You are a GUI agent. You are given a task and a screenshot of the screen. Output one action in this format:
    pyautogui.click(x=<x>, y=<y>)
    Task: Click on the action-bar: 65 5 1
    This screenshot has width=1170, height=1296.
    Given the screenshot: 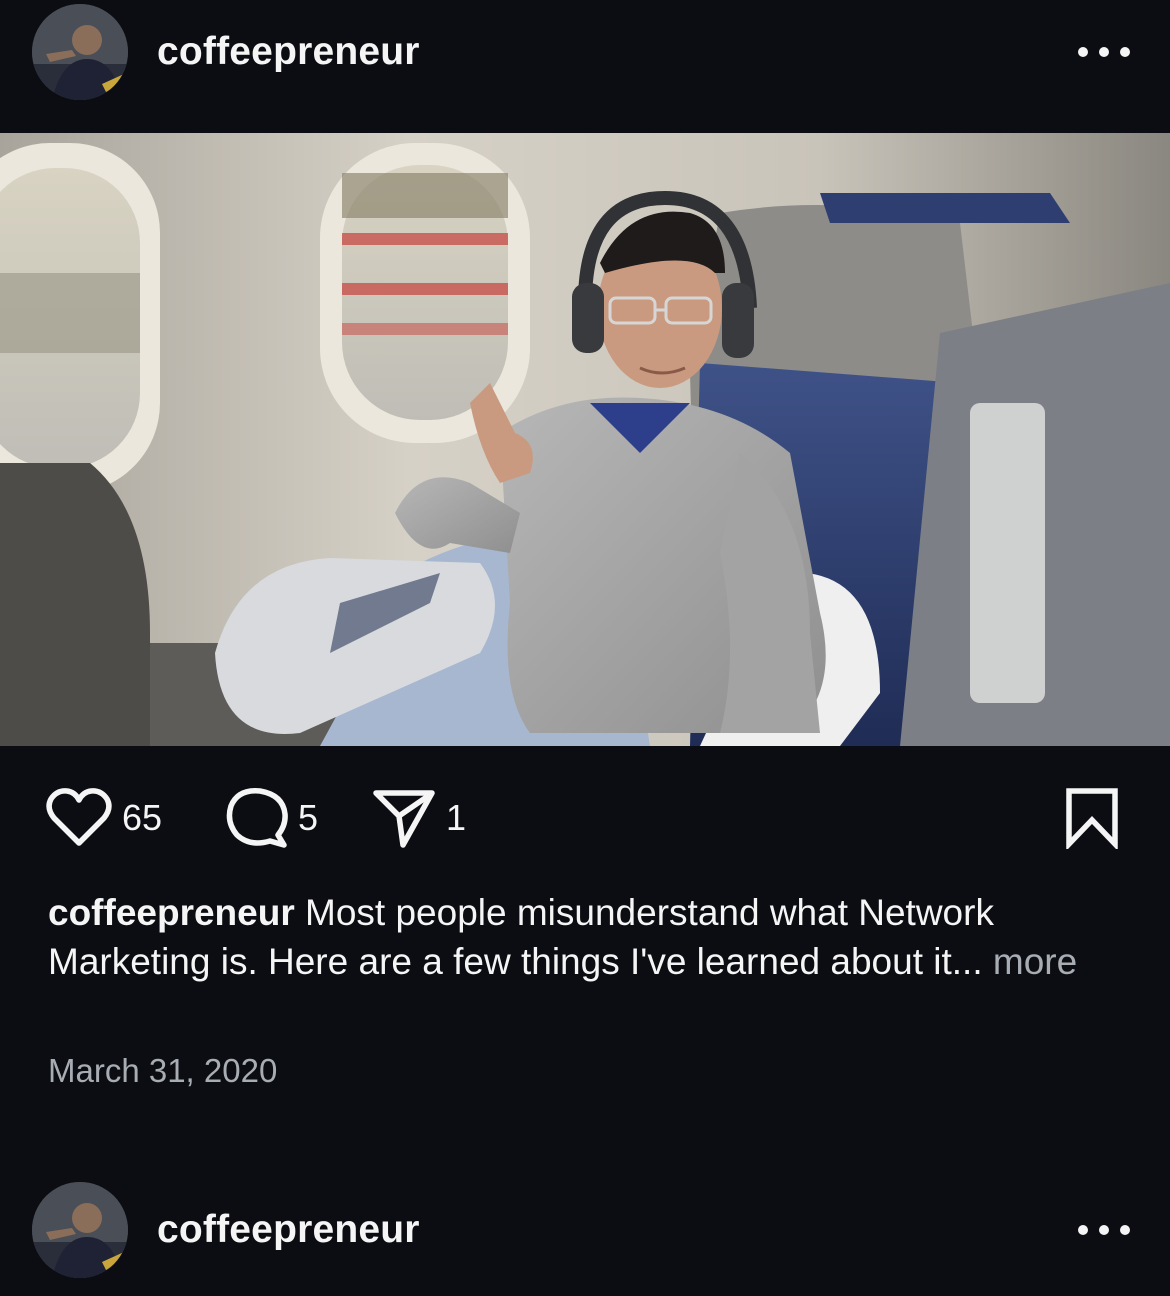 What is the action you would take?
    pyautogui.click(x=585, y=818)
    